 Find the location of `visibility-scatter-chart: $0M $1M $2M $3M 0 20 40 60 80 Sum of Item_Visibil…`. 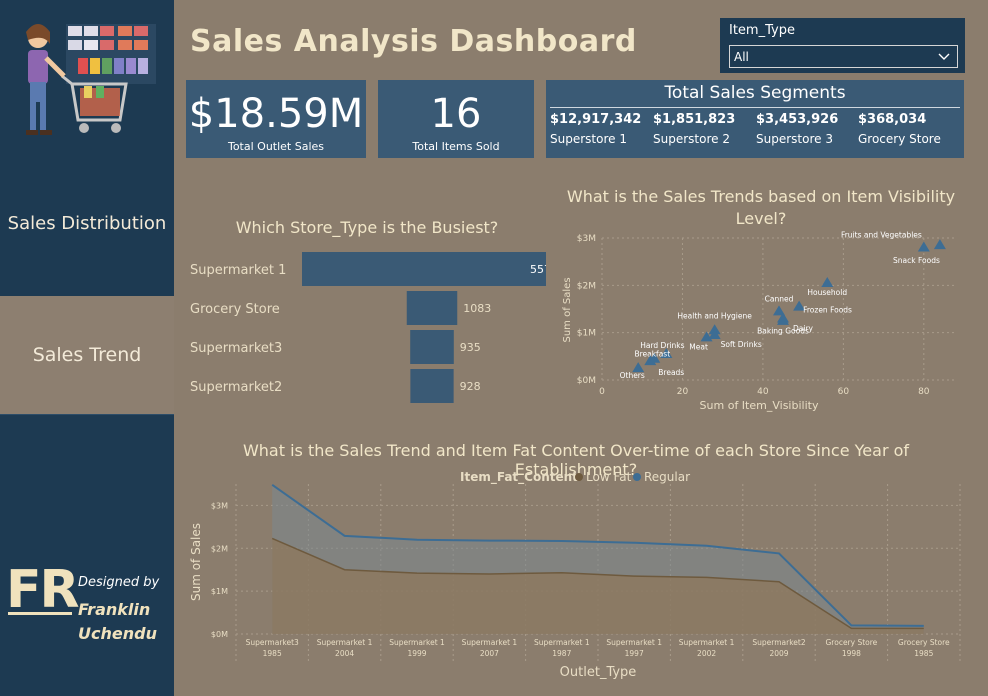

visibility-scatter-chart: $0M $1M $2M $3M 0 20 40 60 80 Sum of Item_Visibil… is located at coordinates (759, 321).